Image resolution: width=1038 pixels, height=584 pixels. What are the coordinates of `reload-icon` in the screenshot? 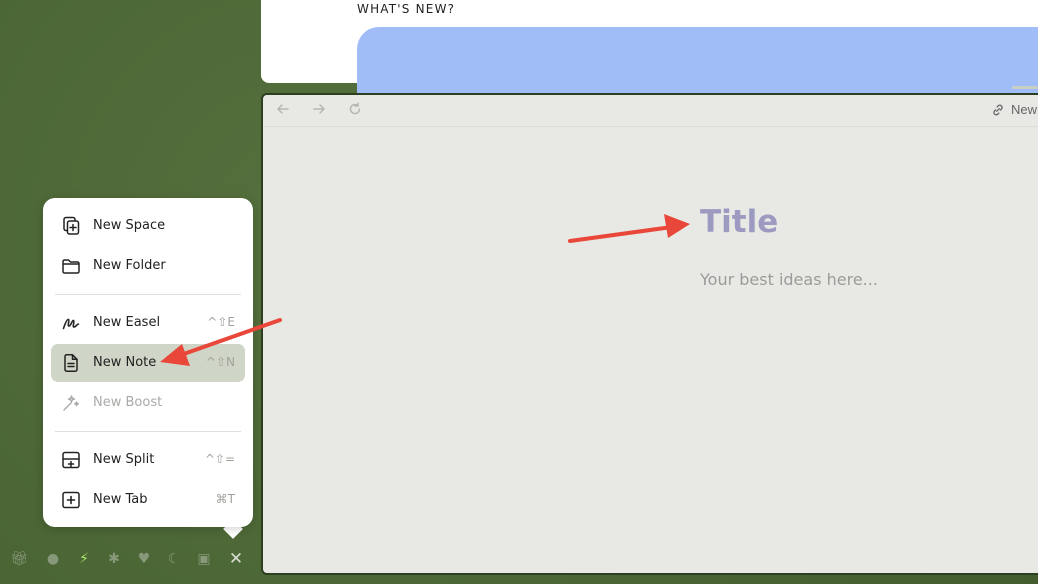 It's located at (355, 108).